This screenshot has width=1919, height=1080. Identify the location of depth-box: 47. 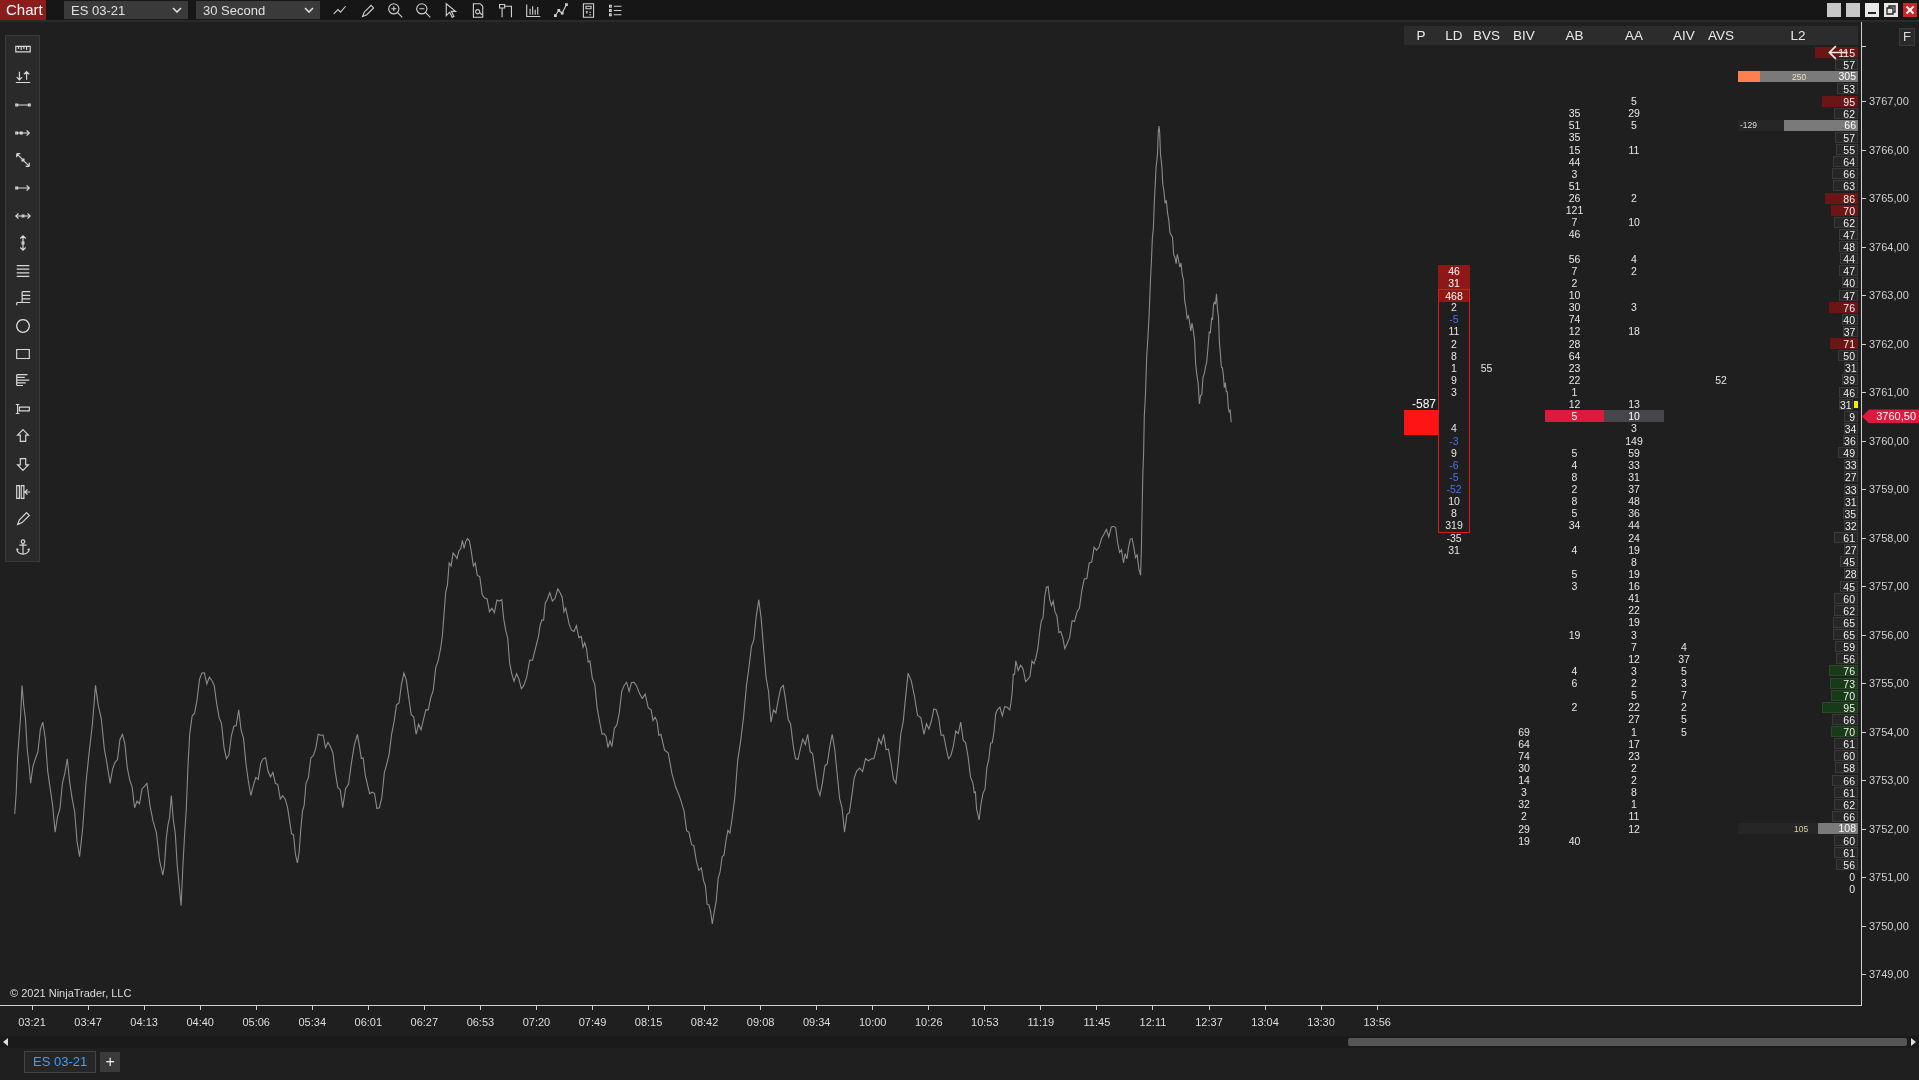
(1848, 296).